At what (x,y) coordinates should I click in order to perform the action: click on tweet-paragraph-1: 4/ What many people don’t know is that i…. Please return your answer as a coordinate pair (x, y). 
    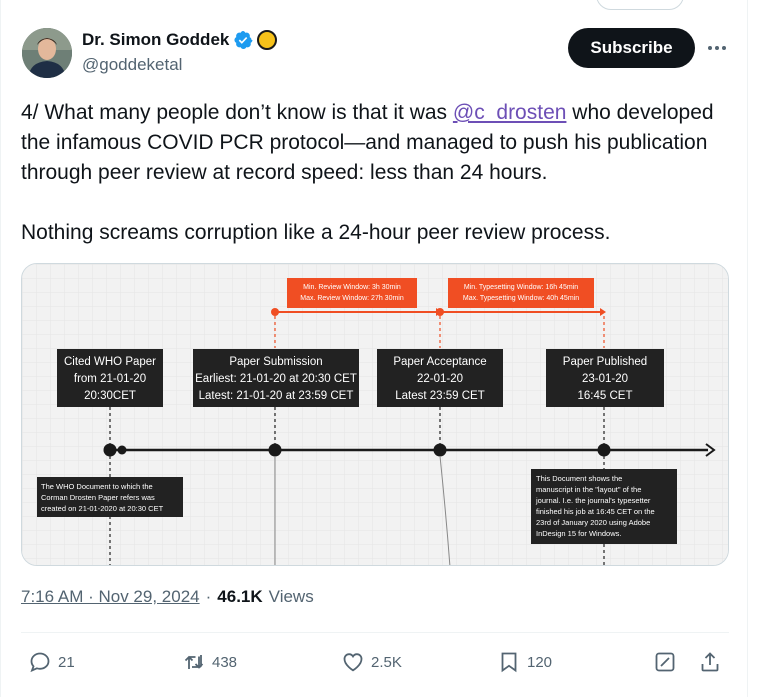
    Looking at the image, I should click on (377, 143).